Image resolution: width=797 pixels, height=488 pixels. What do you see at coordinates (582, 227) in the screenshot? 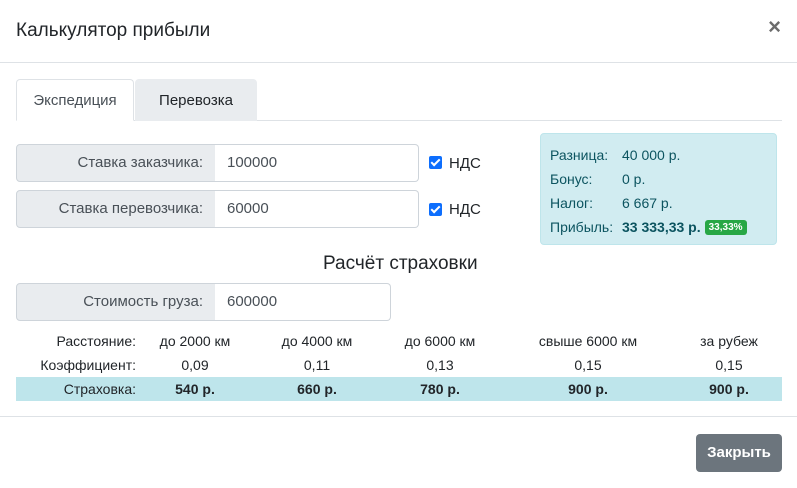
I see `profit-label: Прибыль:` at bounding box center [582, 227].